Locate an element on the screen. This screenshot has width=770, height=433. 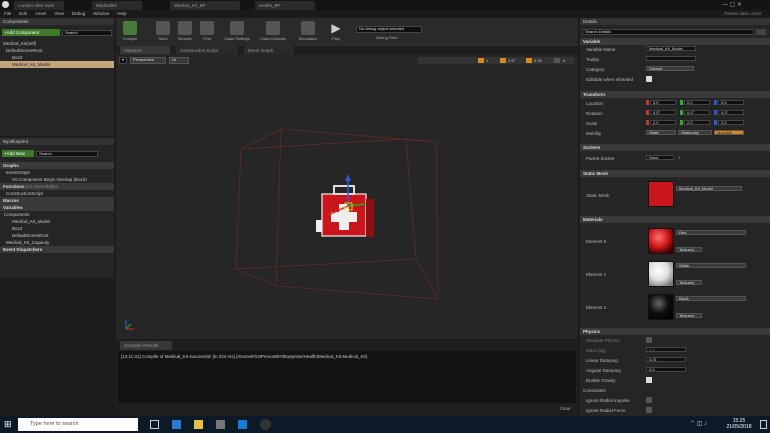
static-mesh-section: Static Mesh is located at coordinates (675, 173).